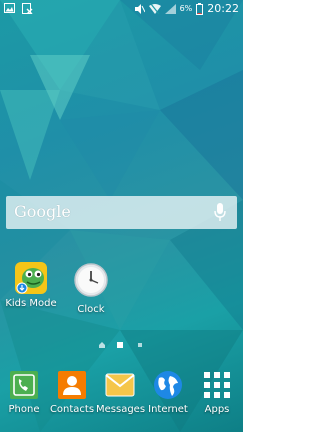 The image size is (320, 432). I want to click on google-logo: Google, so click(42, 211).